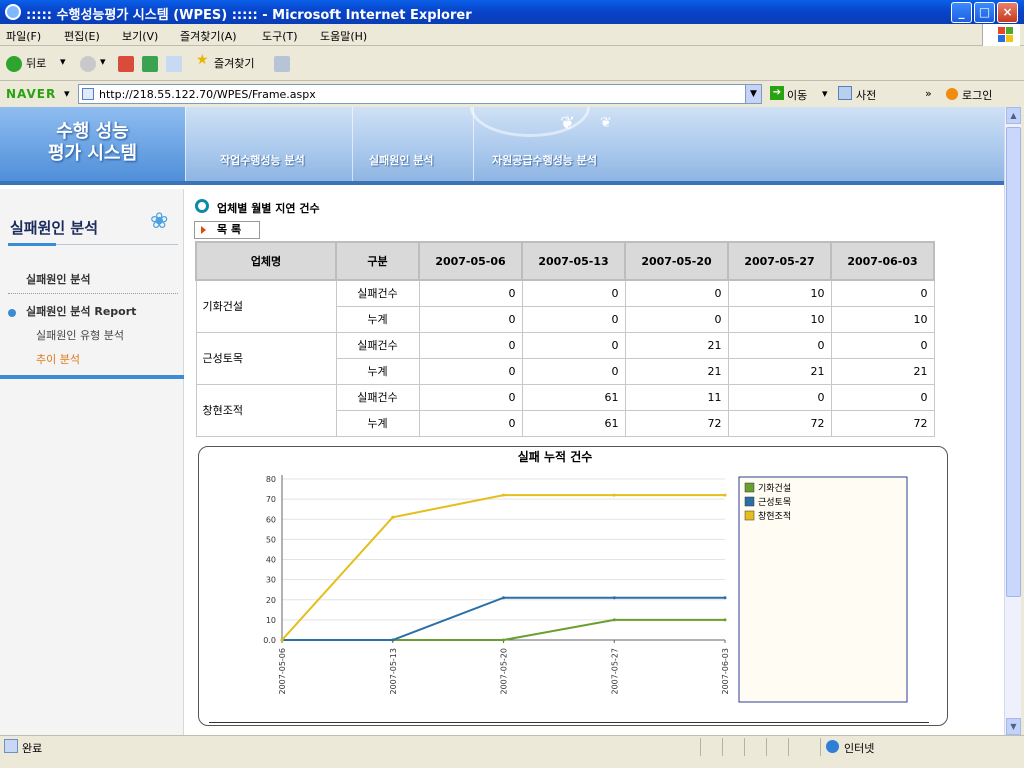 The image size is (1024, 768). What do you see at coordinates (882, 319) in the screenshot?
I see `table-cell: 10` at bounding box center [882, 319].